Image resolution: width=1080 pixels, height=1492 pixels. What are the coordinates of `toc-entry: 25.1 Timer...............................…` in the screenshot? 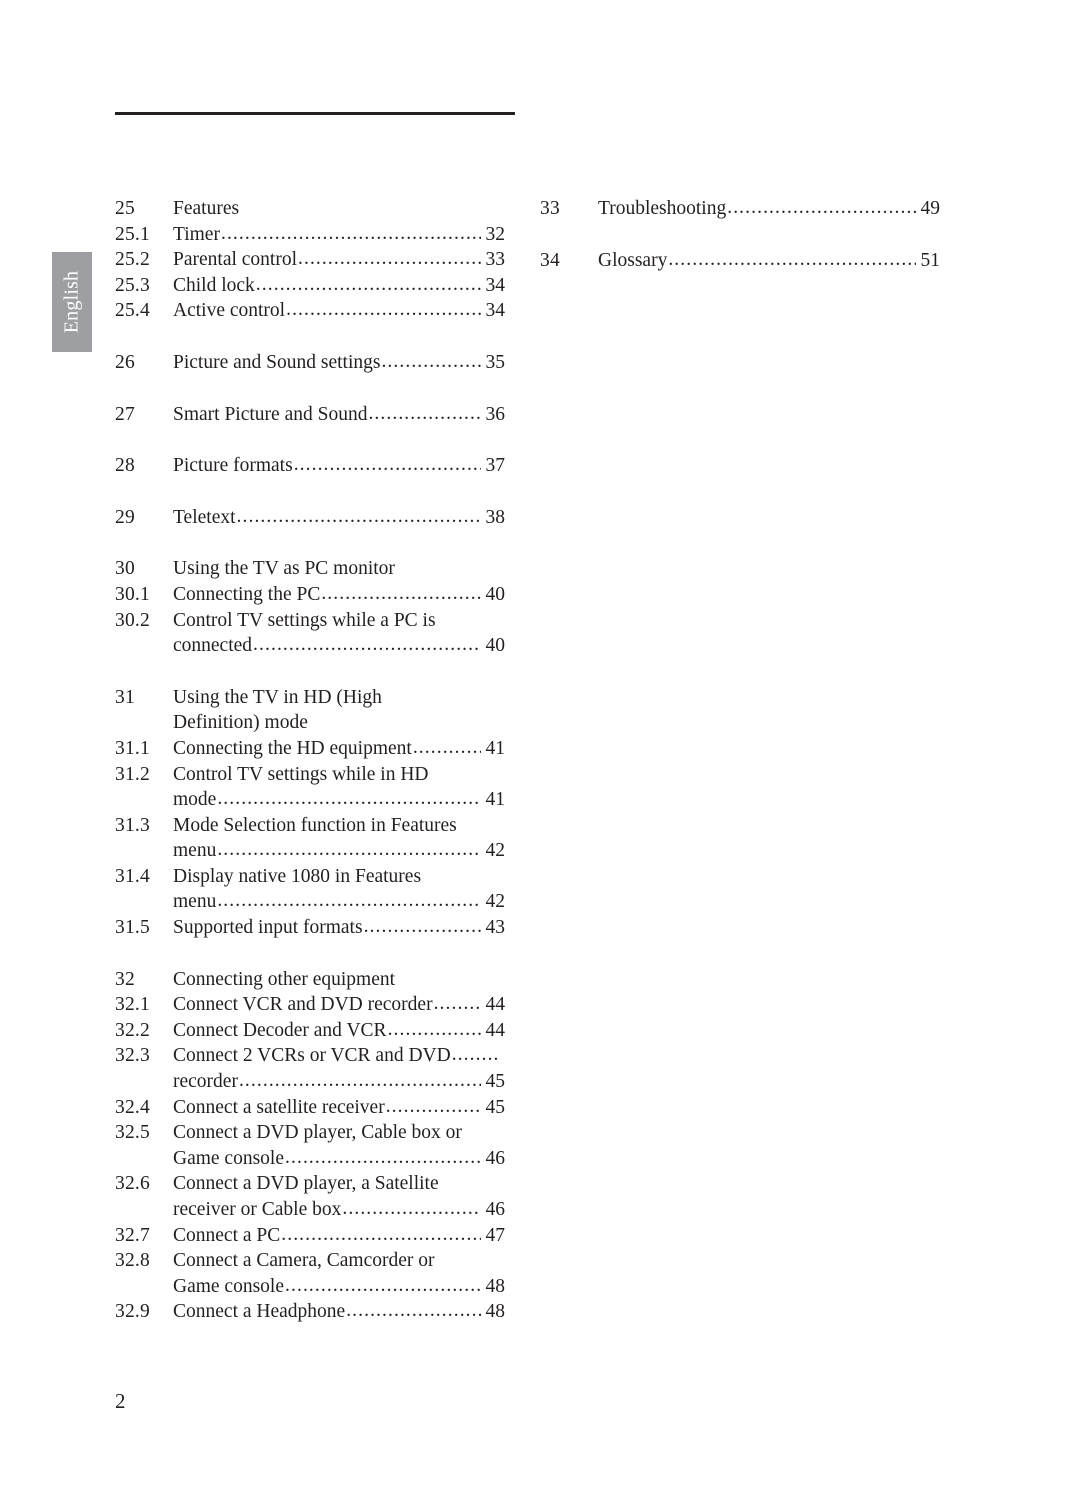 It's located at (310, 235).